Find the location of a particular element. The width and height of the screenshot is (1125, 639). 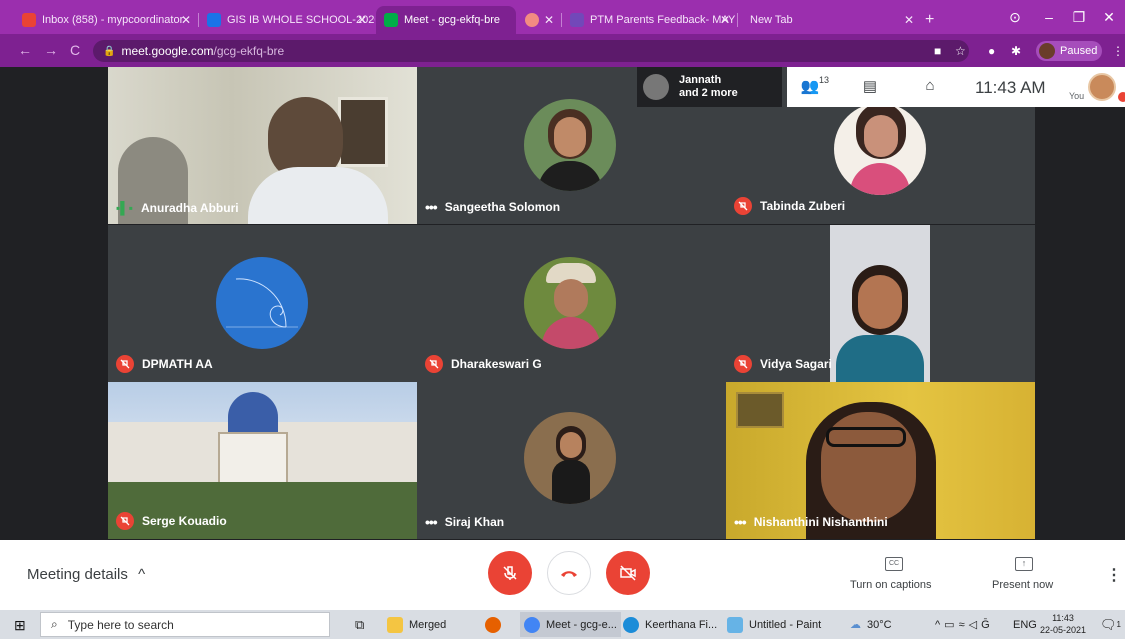

taskbar-item-merged: Merged is located at coordinates (416, 624).